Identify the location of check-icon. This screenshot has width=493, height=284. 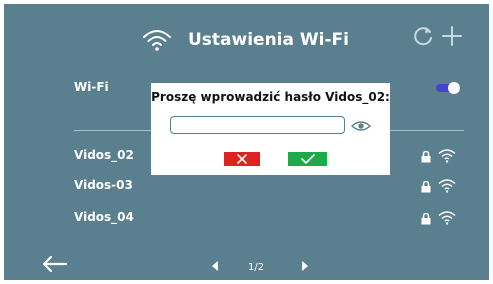
(307, 159).